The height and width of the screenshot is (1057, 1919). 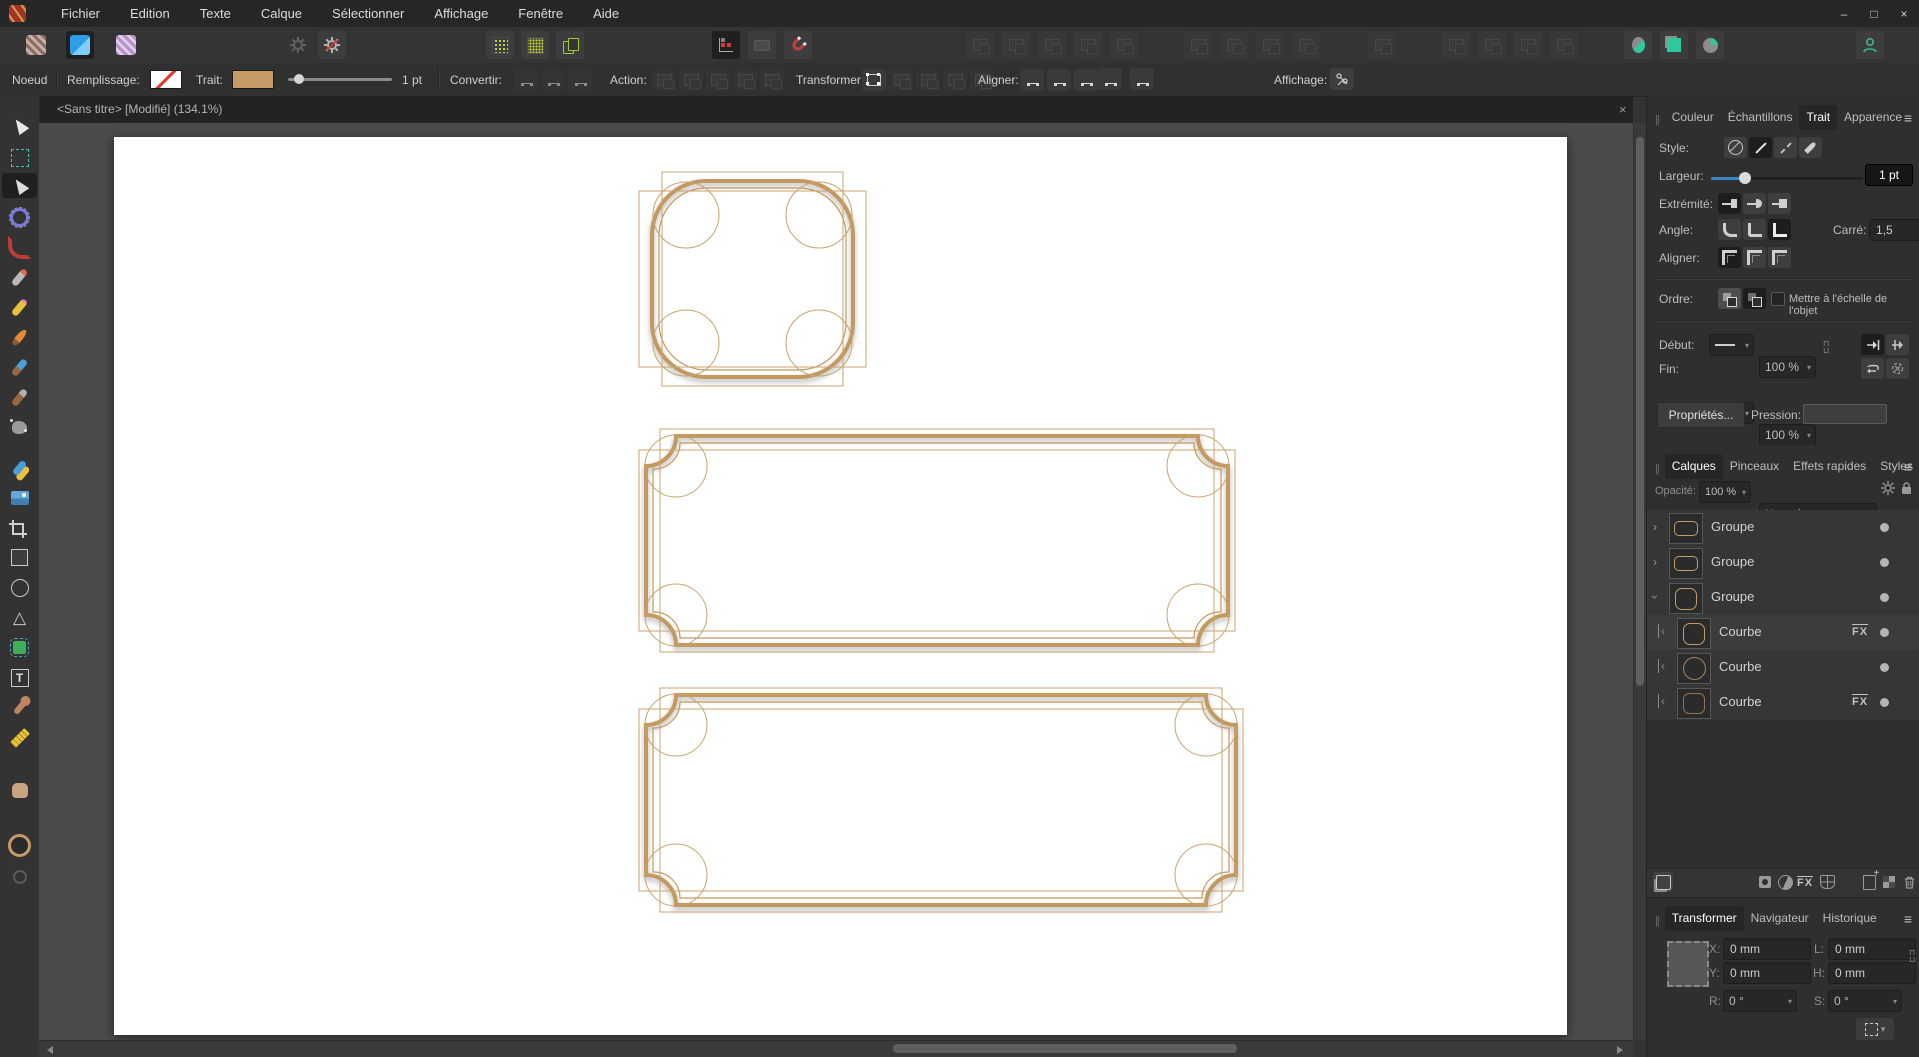 I want to click on link-start-end-icon: ⊓ ⊔, so click(x=1826, y=347).